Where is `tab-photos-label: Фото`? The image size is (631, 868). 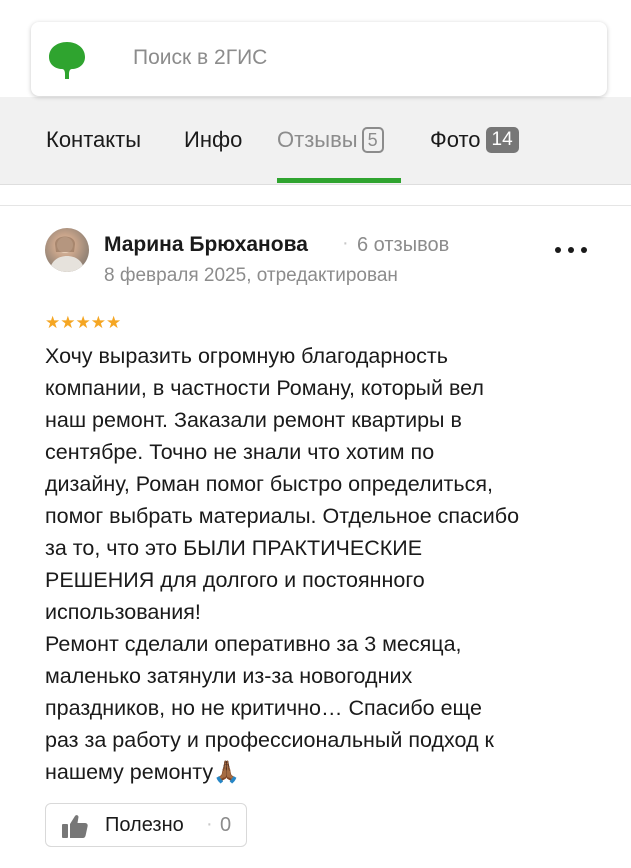
tab-photos-label: Фото is located at coordinates (455, 139).